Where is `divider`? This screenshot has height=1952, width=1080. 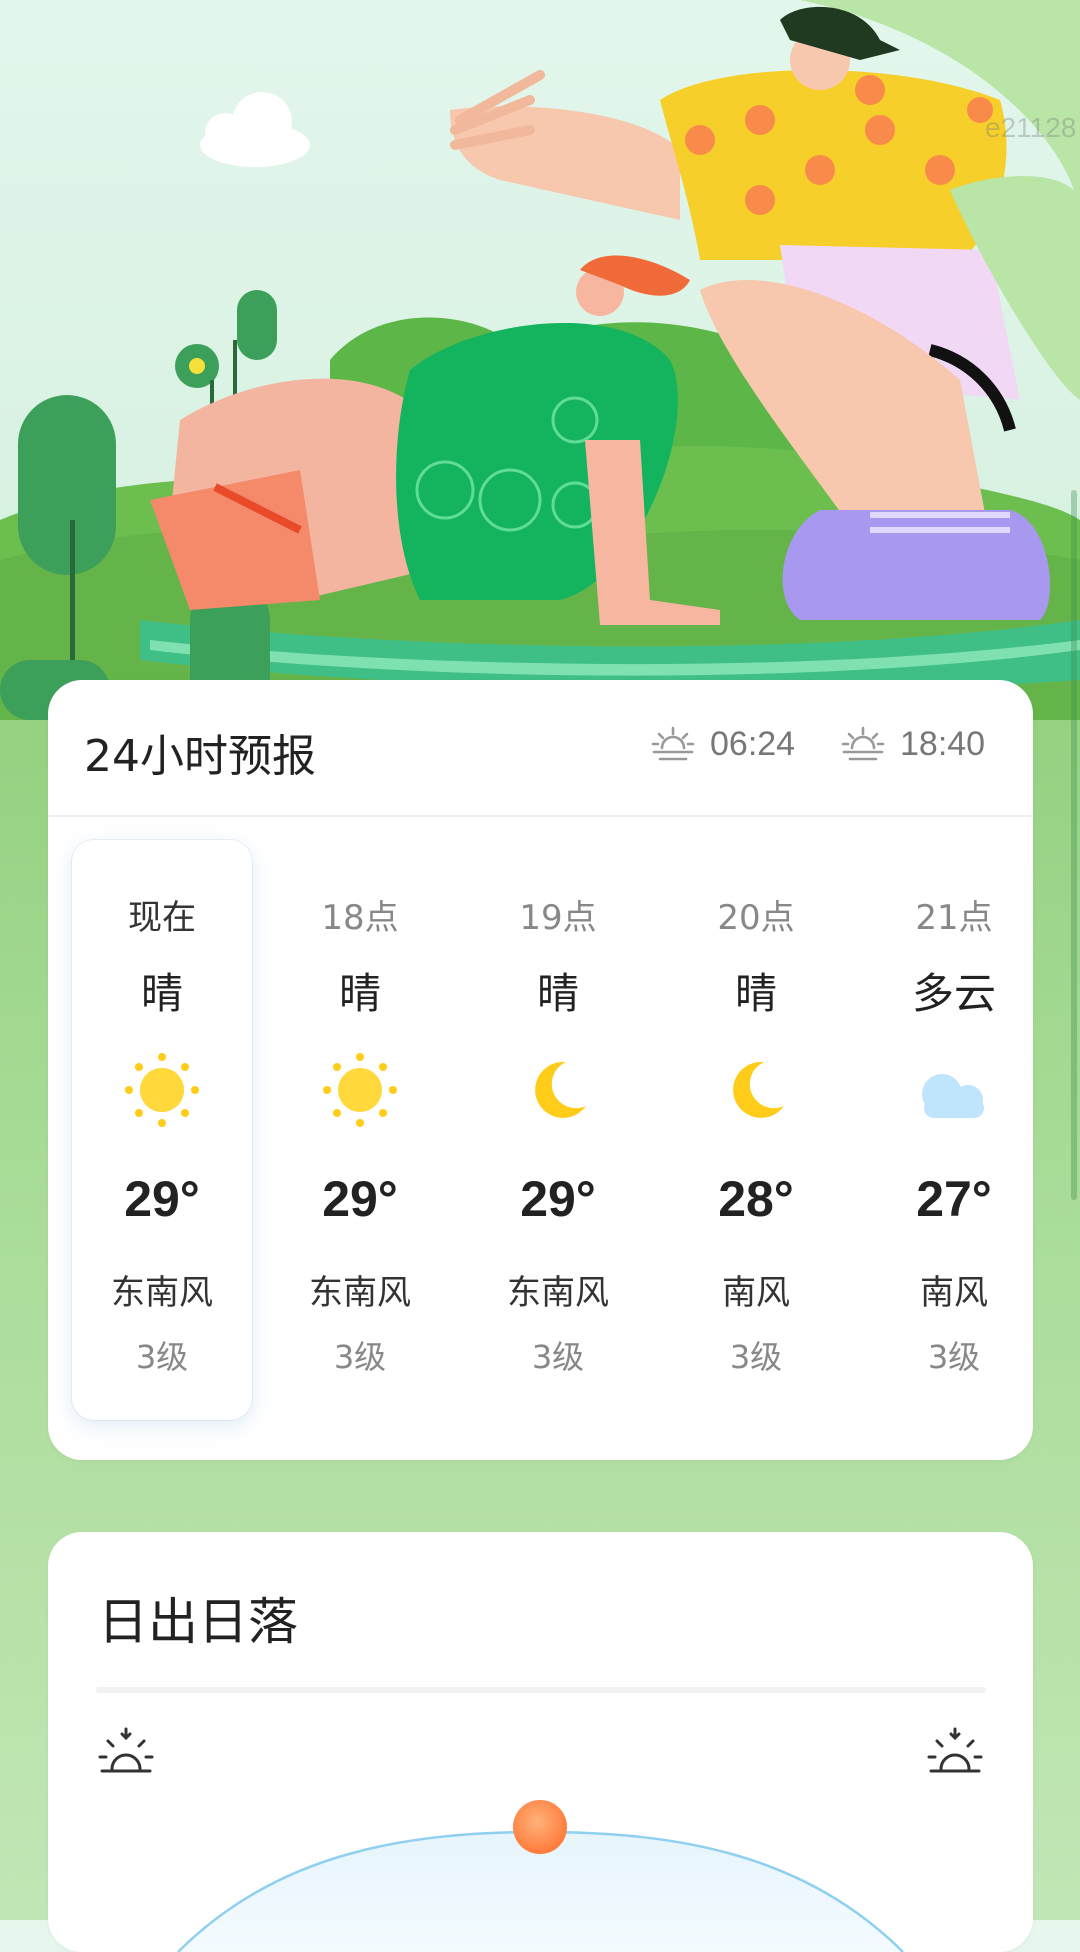 divider is located at coordinates (541, 1690).